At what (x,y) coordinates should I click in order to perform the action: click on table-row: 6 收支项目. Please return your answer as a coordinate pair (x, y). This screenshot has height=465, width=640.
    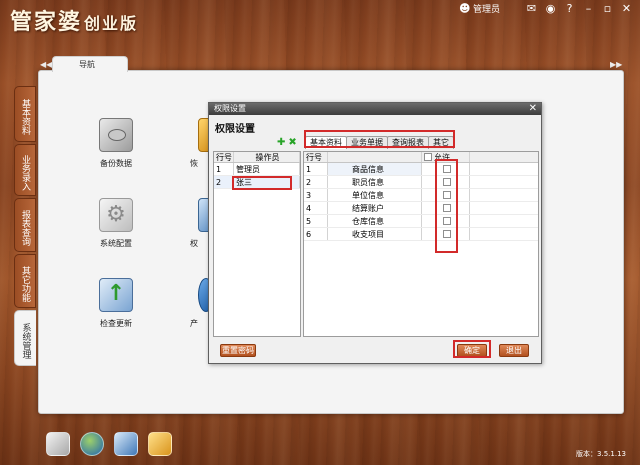
    Looking at the image, I should click on (421, 234).